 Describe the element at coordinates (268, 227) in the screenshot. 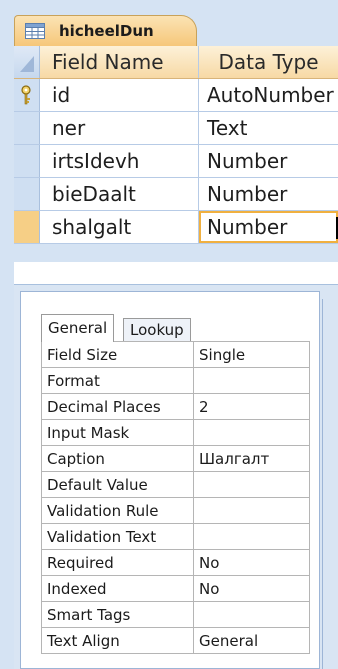

I see `data-type-cell-selected: Number` at that location.